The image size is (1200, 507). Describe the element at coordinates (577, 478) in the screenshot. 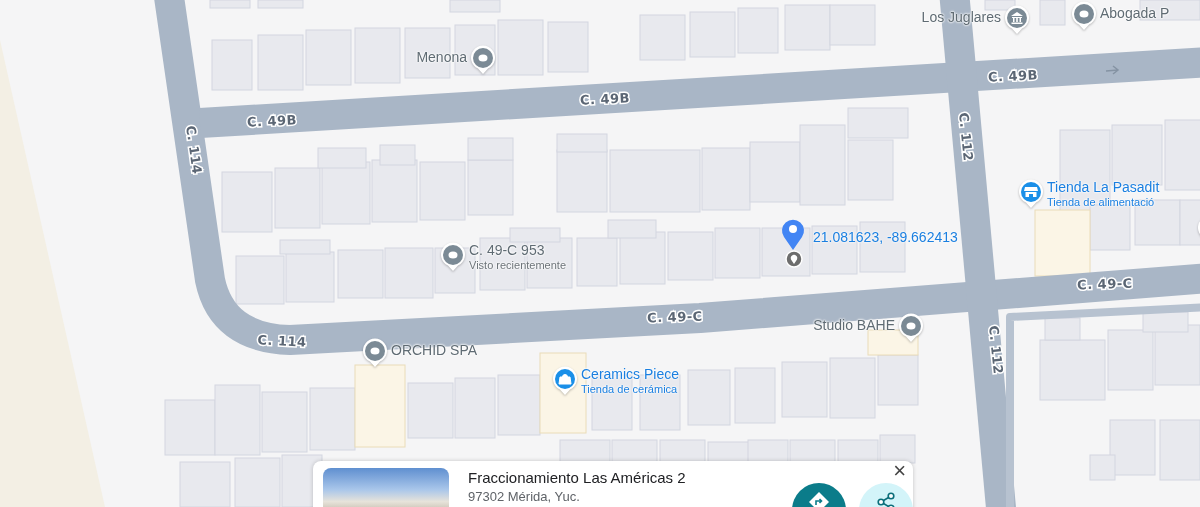

I see `place-title: Fraccionamiento Las Américas 2` at that location.